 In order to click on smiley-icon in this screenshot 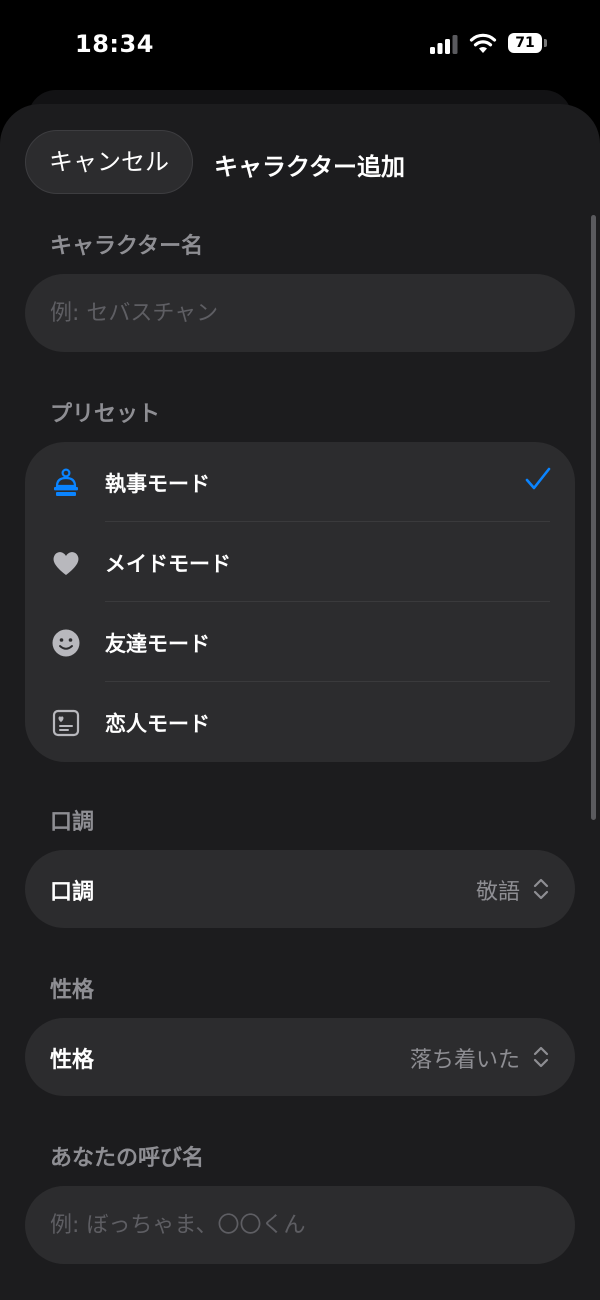, I will do `click(66, 643)`.